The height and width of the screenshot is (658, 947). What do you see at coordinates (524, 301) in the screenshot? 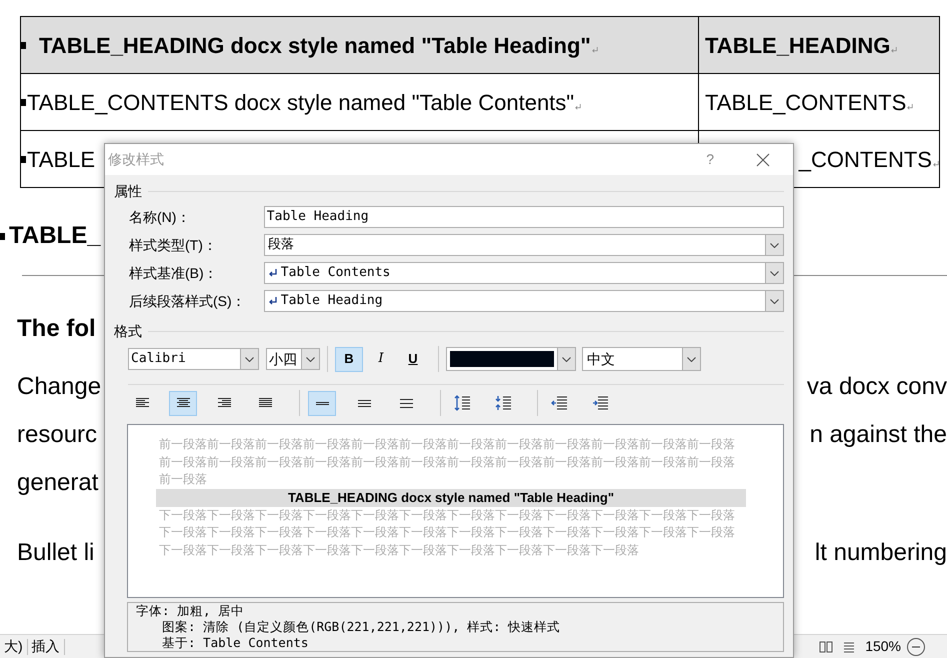
I see `style-select: Table Heading` at bounding box center [524, 301].